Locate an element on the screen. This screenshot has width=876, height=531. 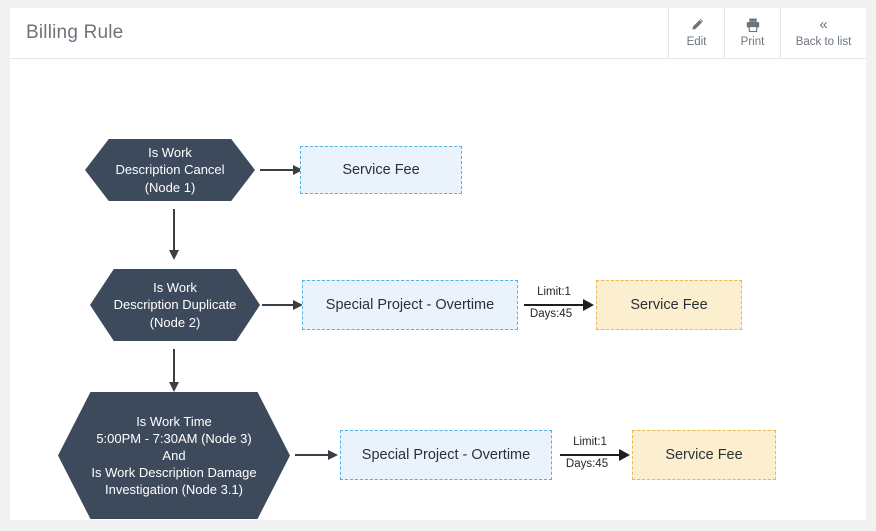
secondary-box-service-fee-2: Service Fee is located at coordinates (669, 305).